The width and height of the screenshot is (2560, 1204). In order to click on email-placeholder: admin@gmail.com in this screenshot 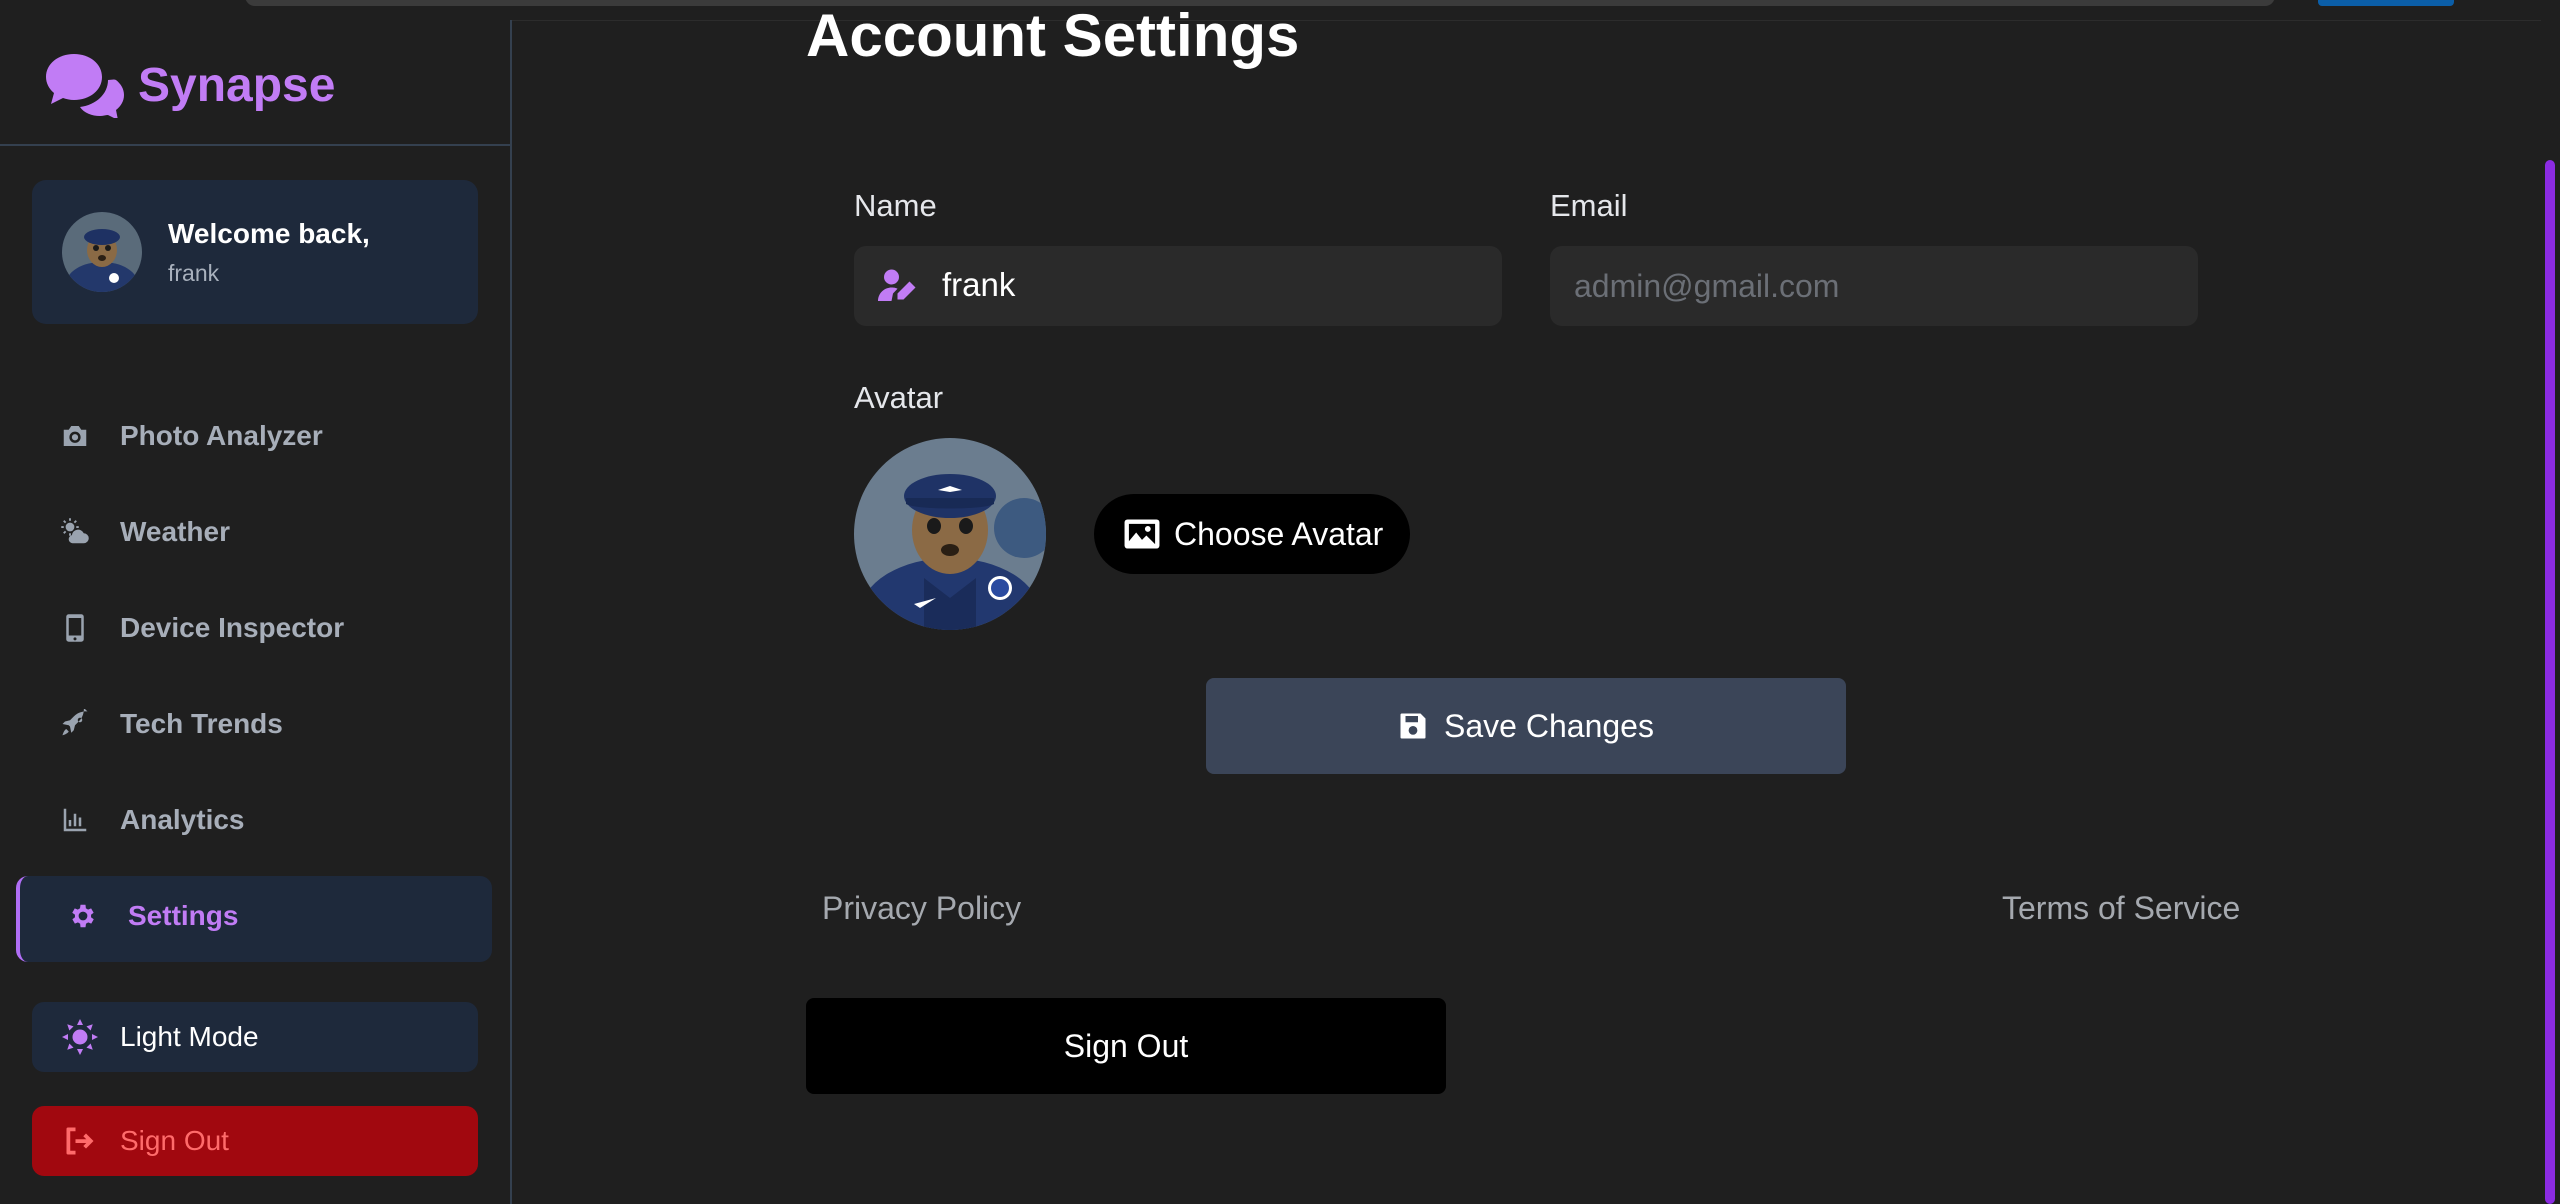, I will do `click(1707, 286)`.